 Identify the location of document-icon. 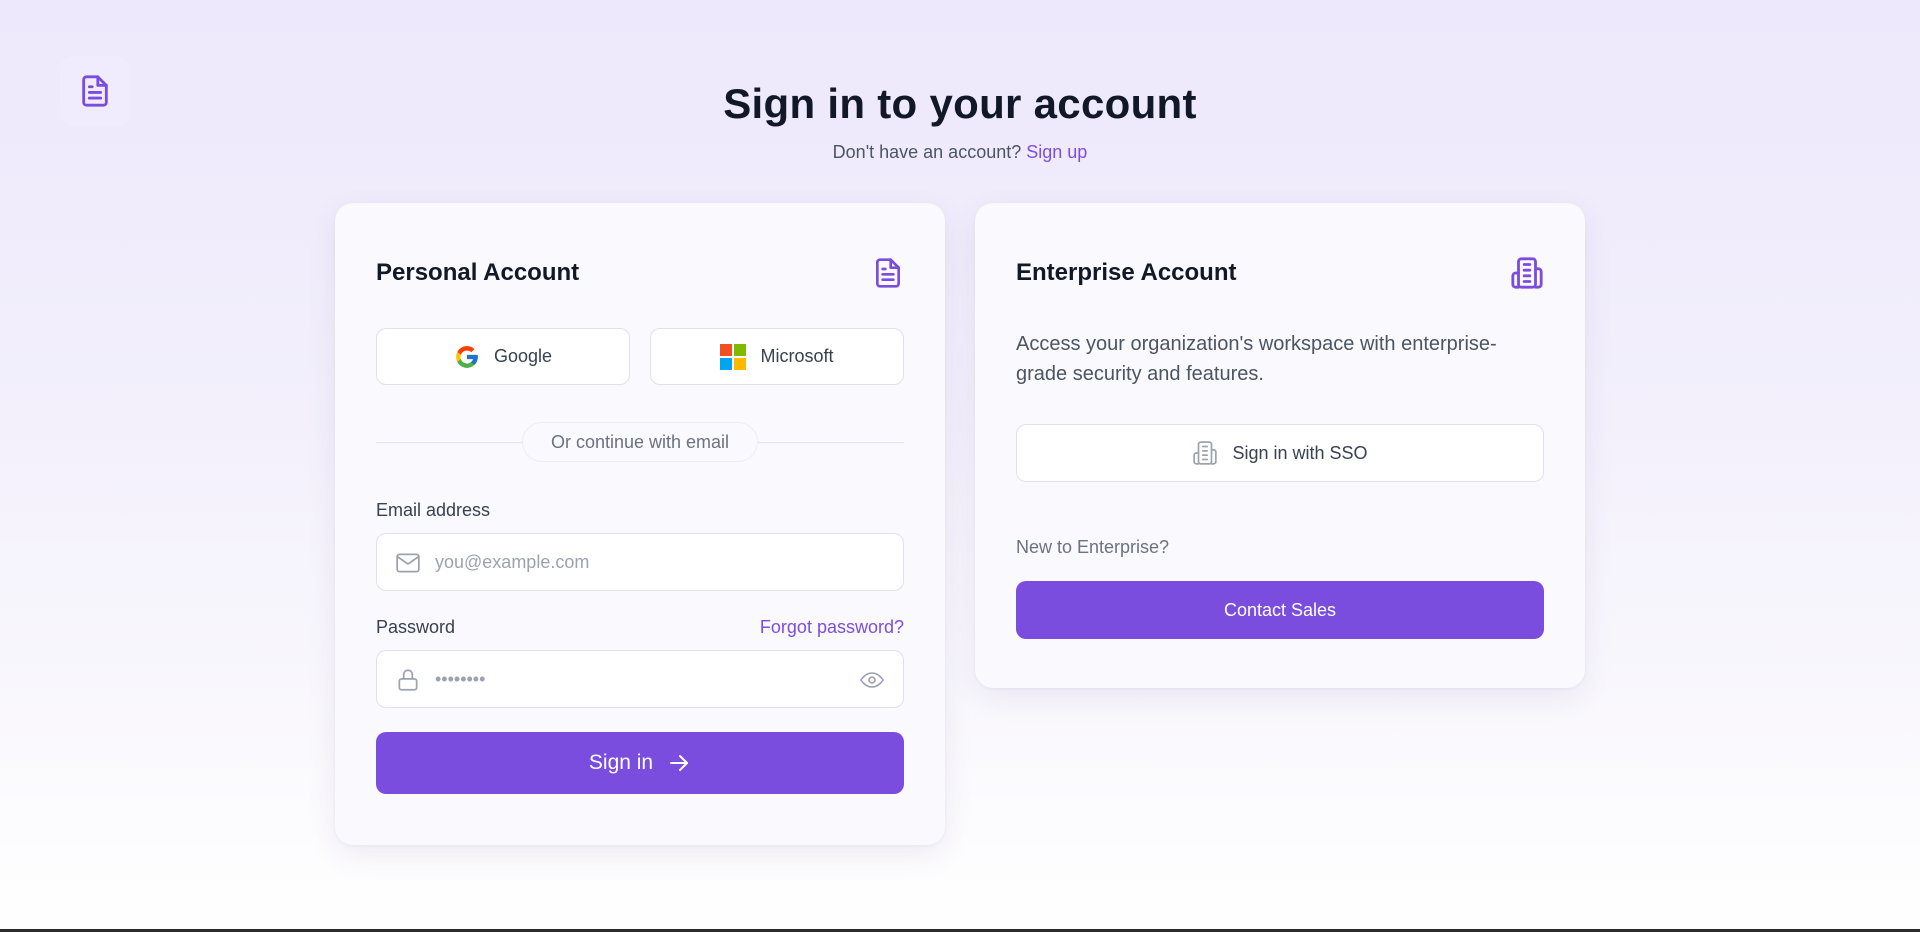
(888, 273).